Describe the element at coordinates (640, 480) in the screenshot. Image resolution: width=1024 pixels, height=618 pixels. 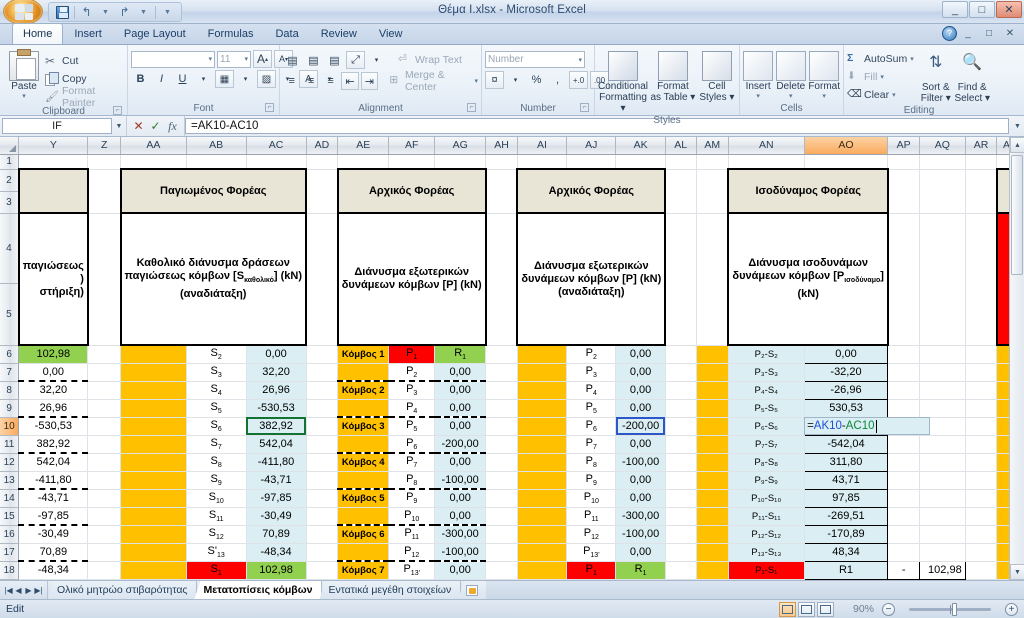
I see `cell-AK13: 0,00` at that location.